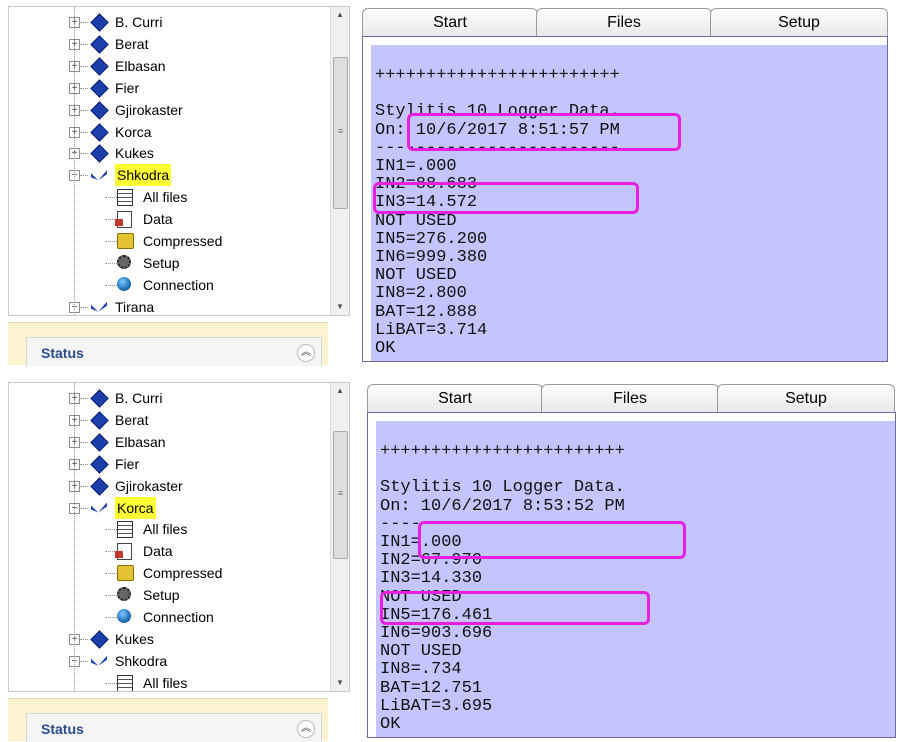 Image resolution: width=900 pixels, height=742 pixels. What do you see at coordinates (140, 65) in the screenshot?
I see `tree-item-label: Elbasan` at bounding box center [140, 65].